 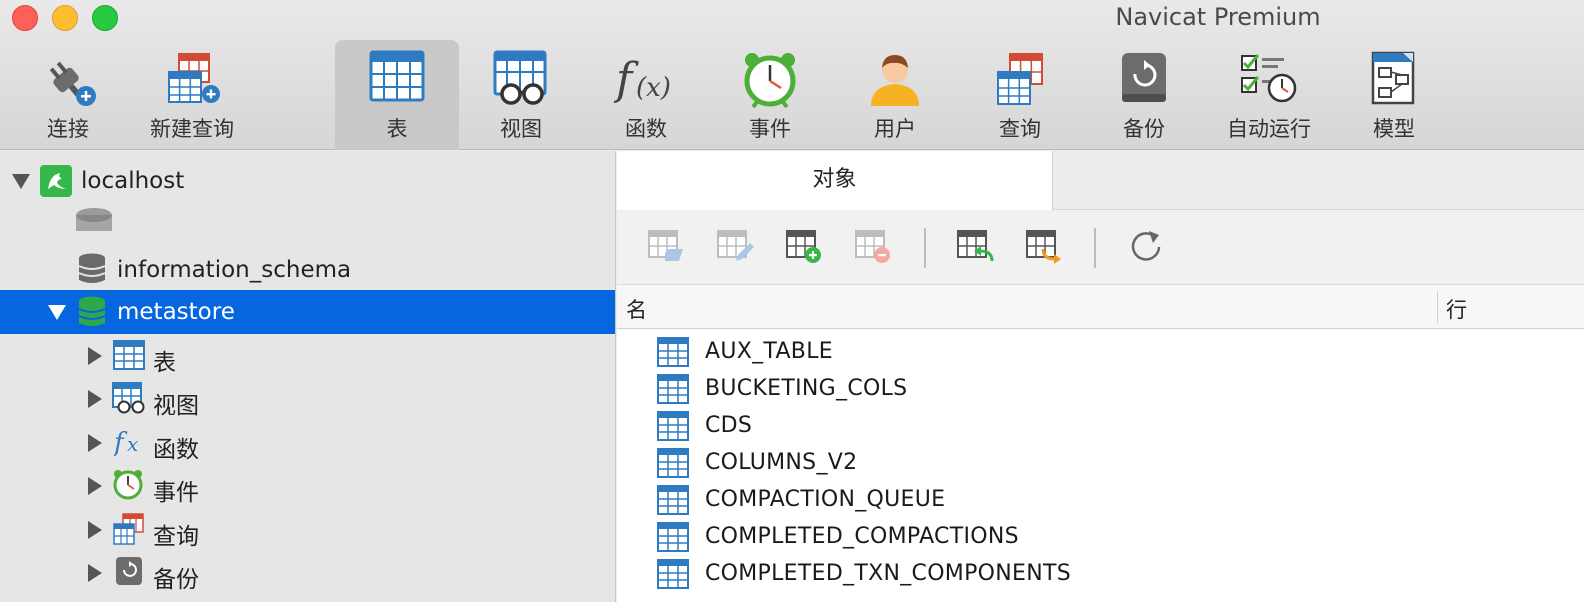 I want to click on toolbar-backup-button: 备份, so click(x=1144, y=95).